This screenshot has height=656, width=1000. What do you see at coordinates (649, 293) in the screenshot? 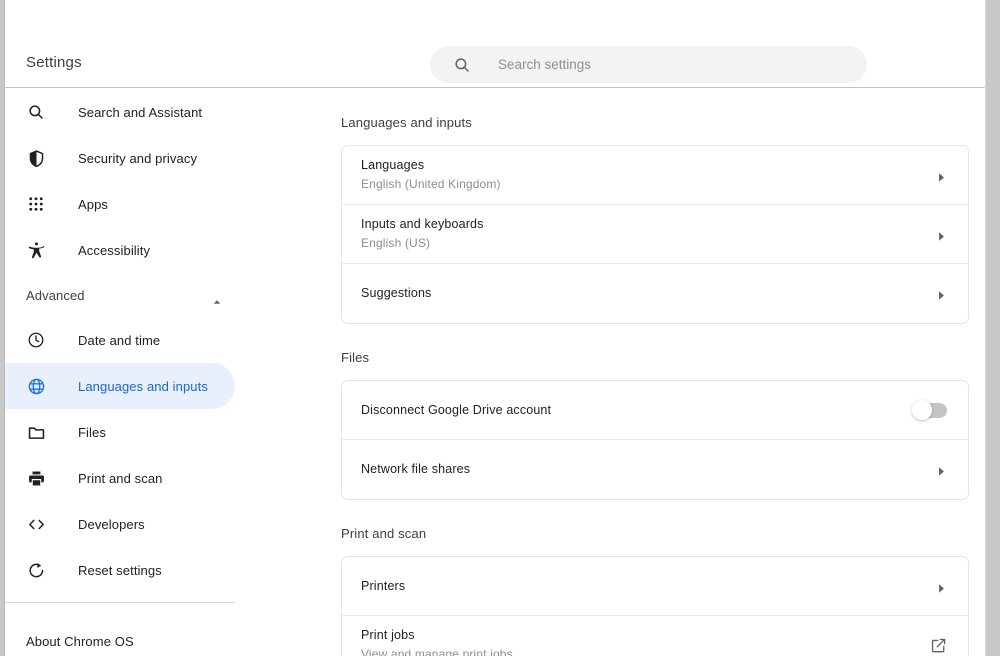
I see `row-texts: Suggestions` at bounding box center [649, 293].